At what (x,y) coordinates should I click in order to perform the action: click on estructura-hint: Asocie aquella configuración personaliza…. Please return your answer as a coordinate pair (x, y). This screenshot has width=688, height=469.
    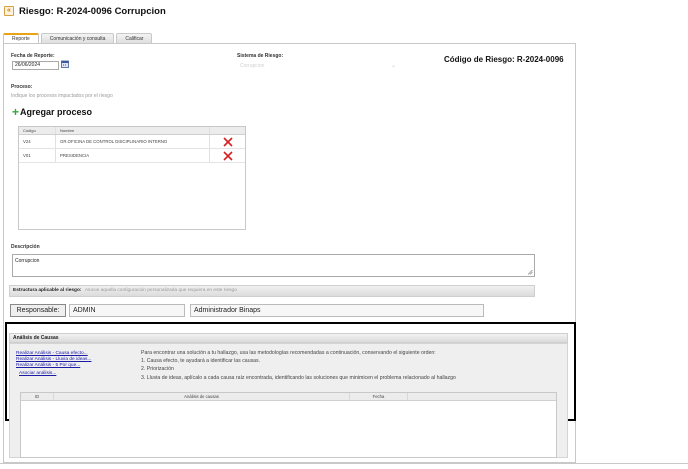
    Looking at the image, I should click on (160, 290).